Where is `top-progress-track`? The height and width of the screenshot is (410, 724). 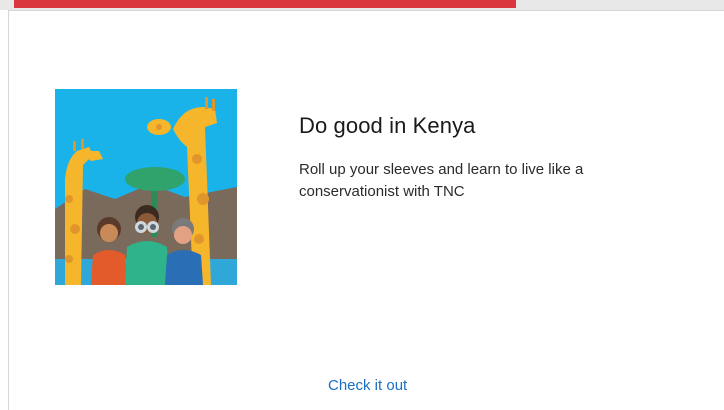 top-progress-track is located at coordinates (362, 5).